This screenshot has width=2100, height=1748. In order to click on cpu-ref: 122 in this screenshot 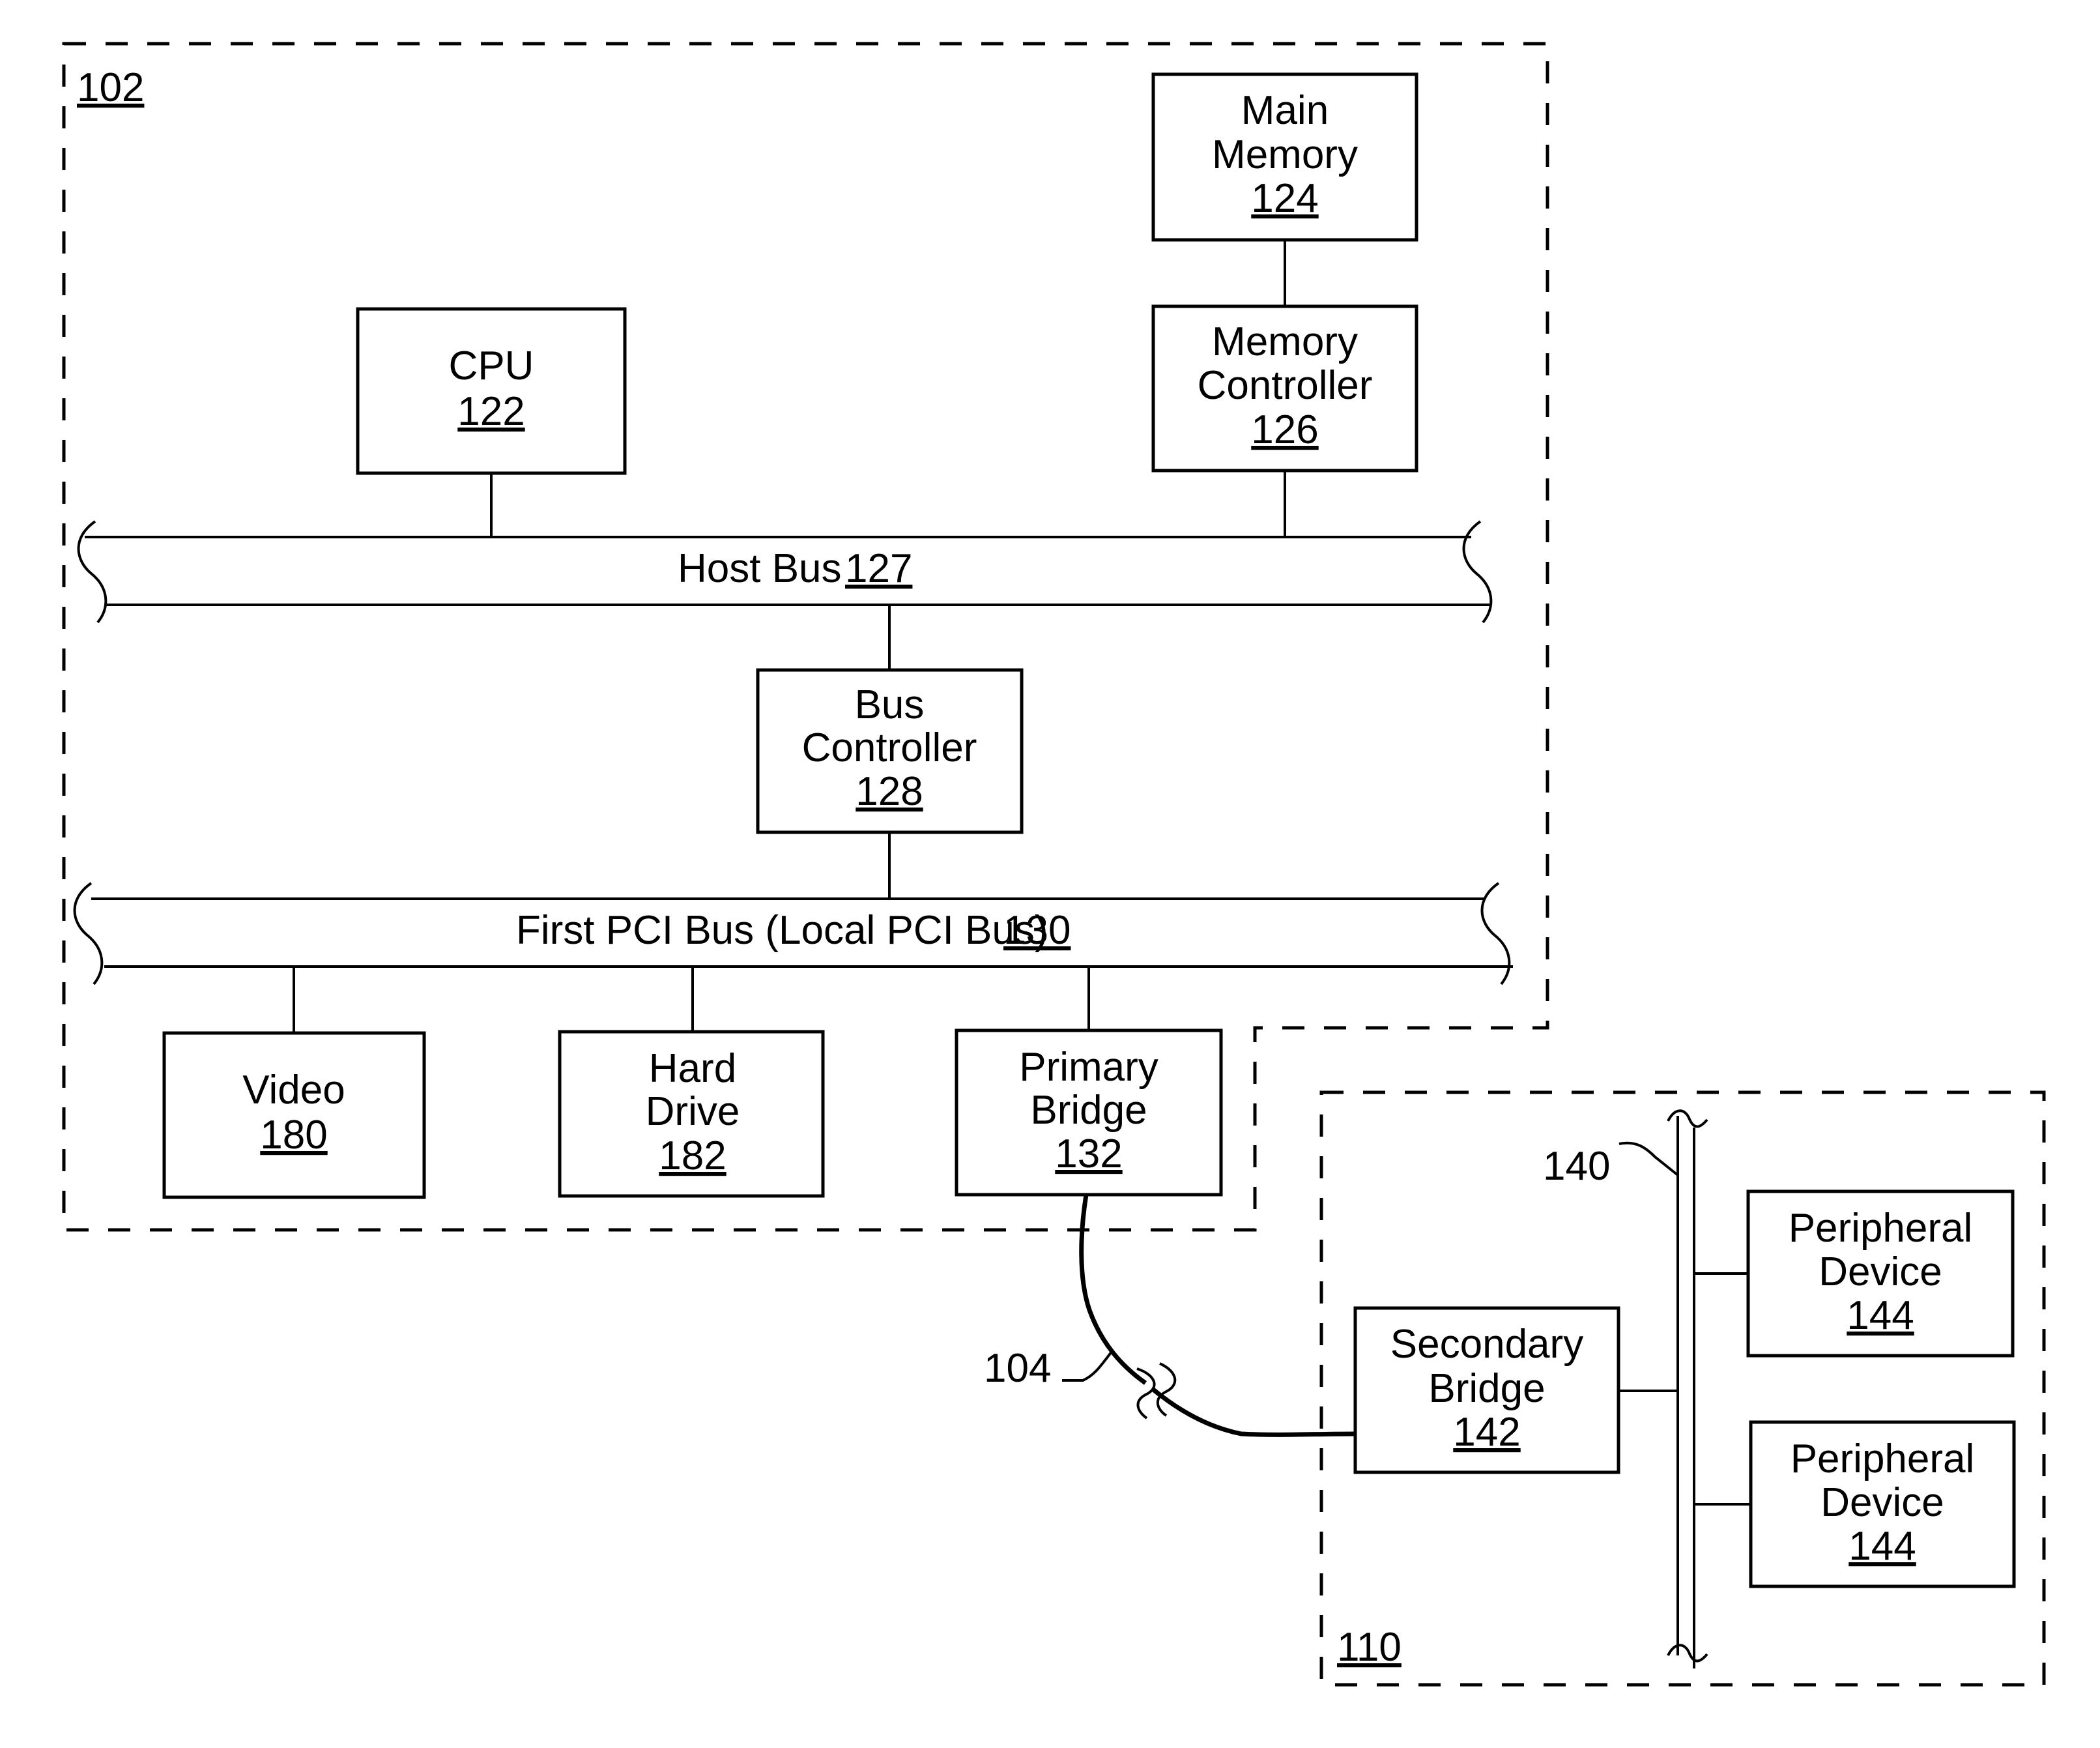, I will do `click(491, 411)`.